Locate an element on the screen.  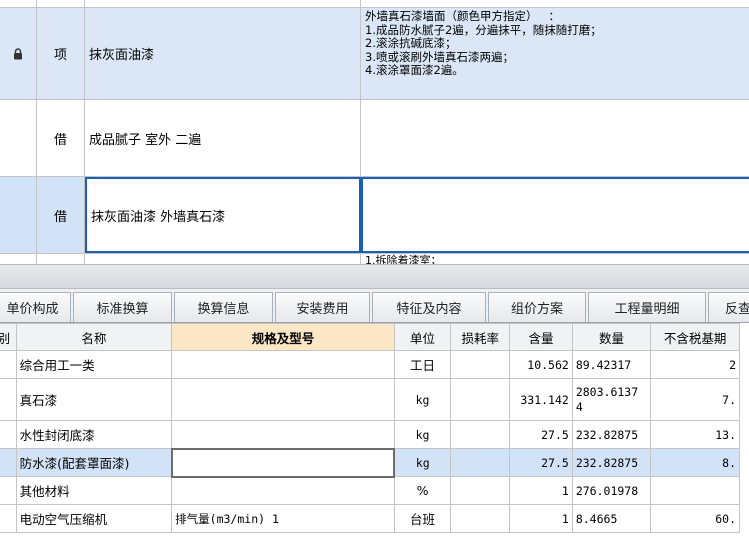
cell-quantity: 8.4665 is located at coordinates (611, 518).